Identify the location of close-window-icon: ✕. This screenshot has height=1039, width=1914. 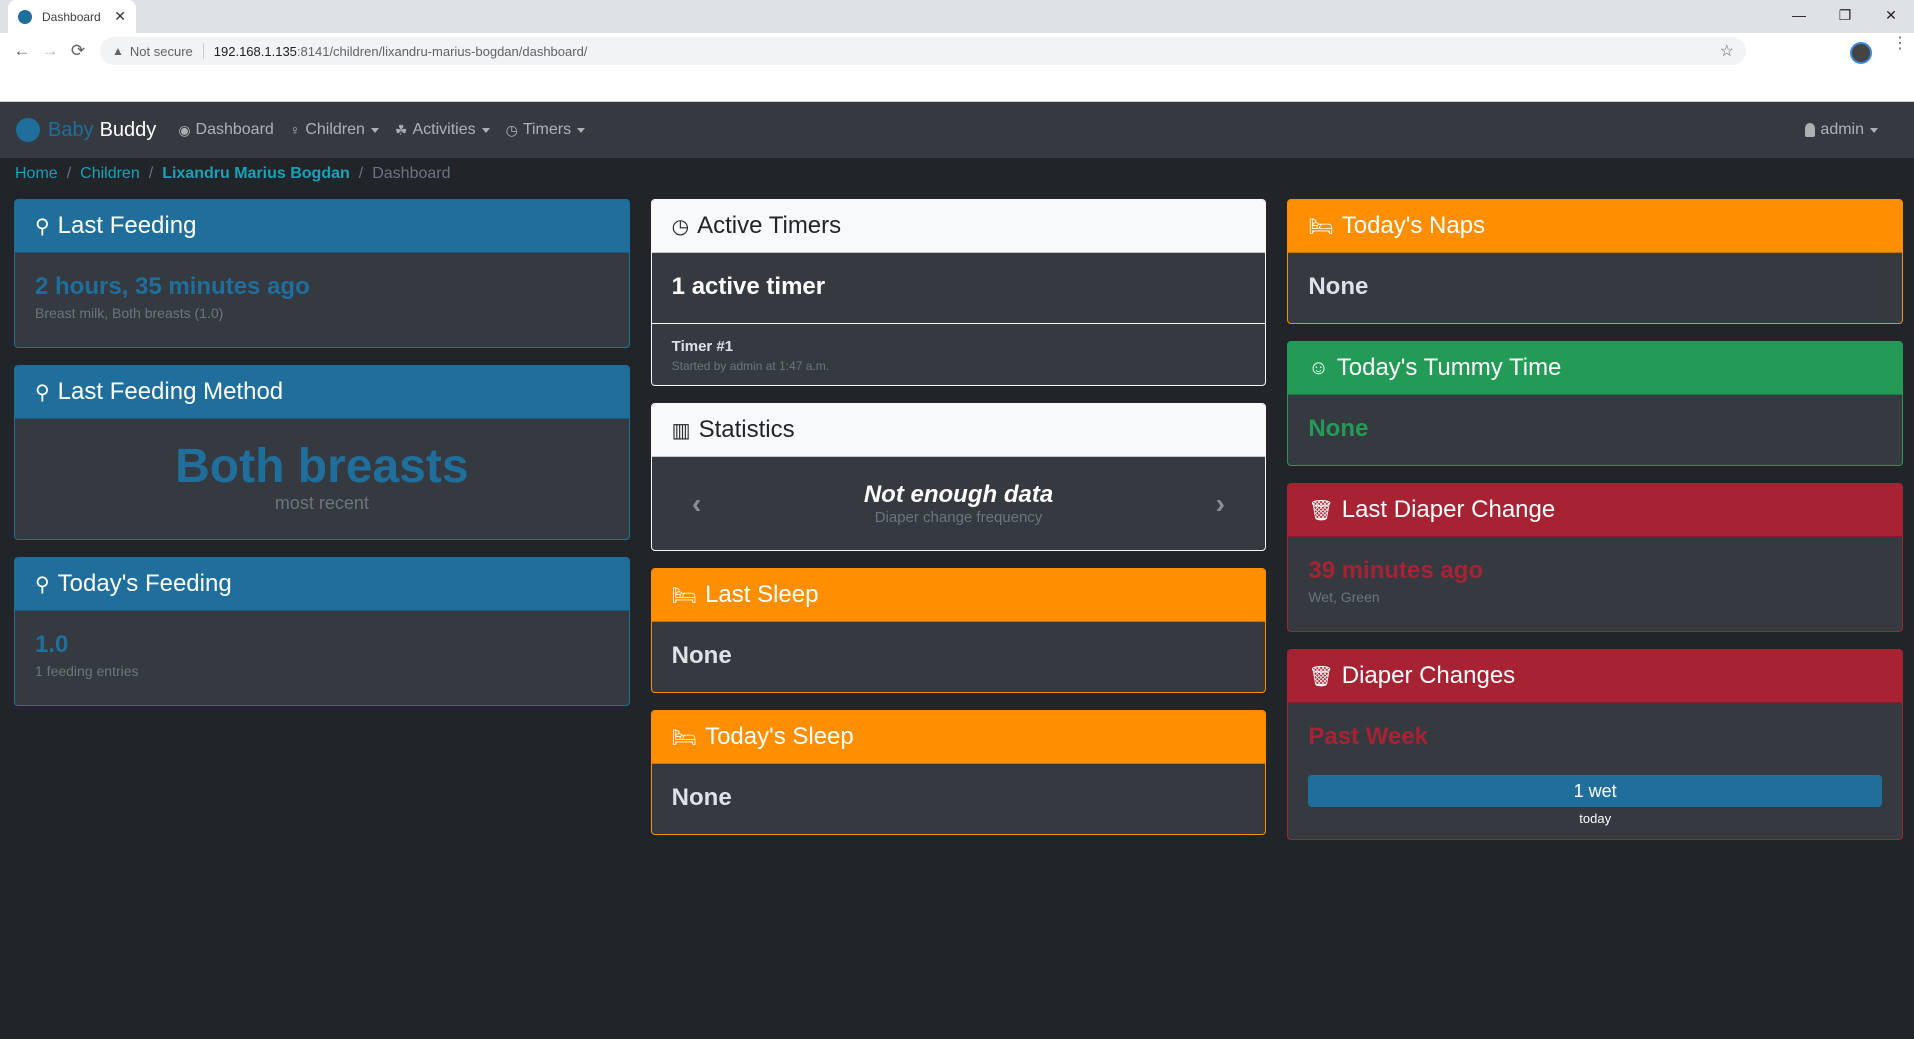
(1891, 15).